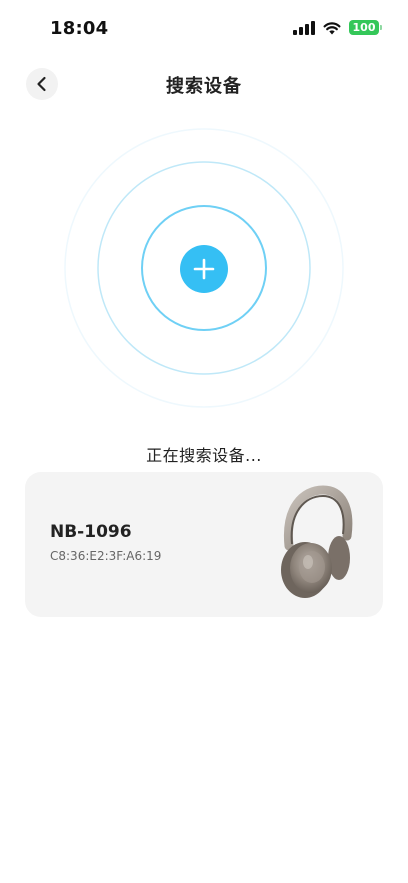 This screenshot has height=883, width=408. I want to click on device-name: NB-1096, so click(91, 532).